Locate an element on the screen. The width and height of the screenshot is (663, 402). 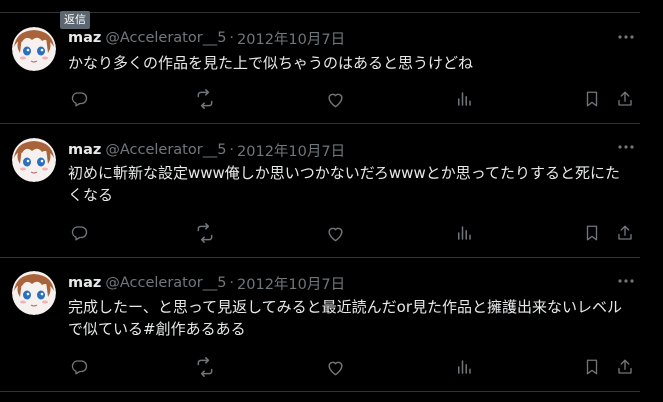
tweet-text: かなり多くの作品を見た上で似ちゃうのはあると思うけどね is located at coordinates (271, 63).